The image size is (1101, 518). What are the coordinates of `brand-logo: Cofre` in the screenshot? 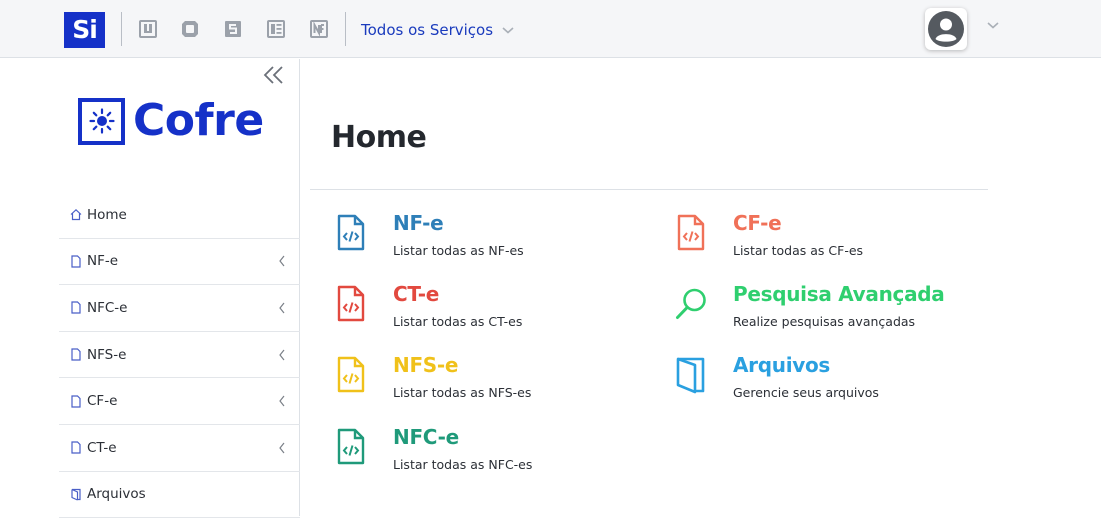 It's located at (171, 121).